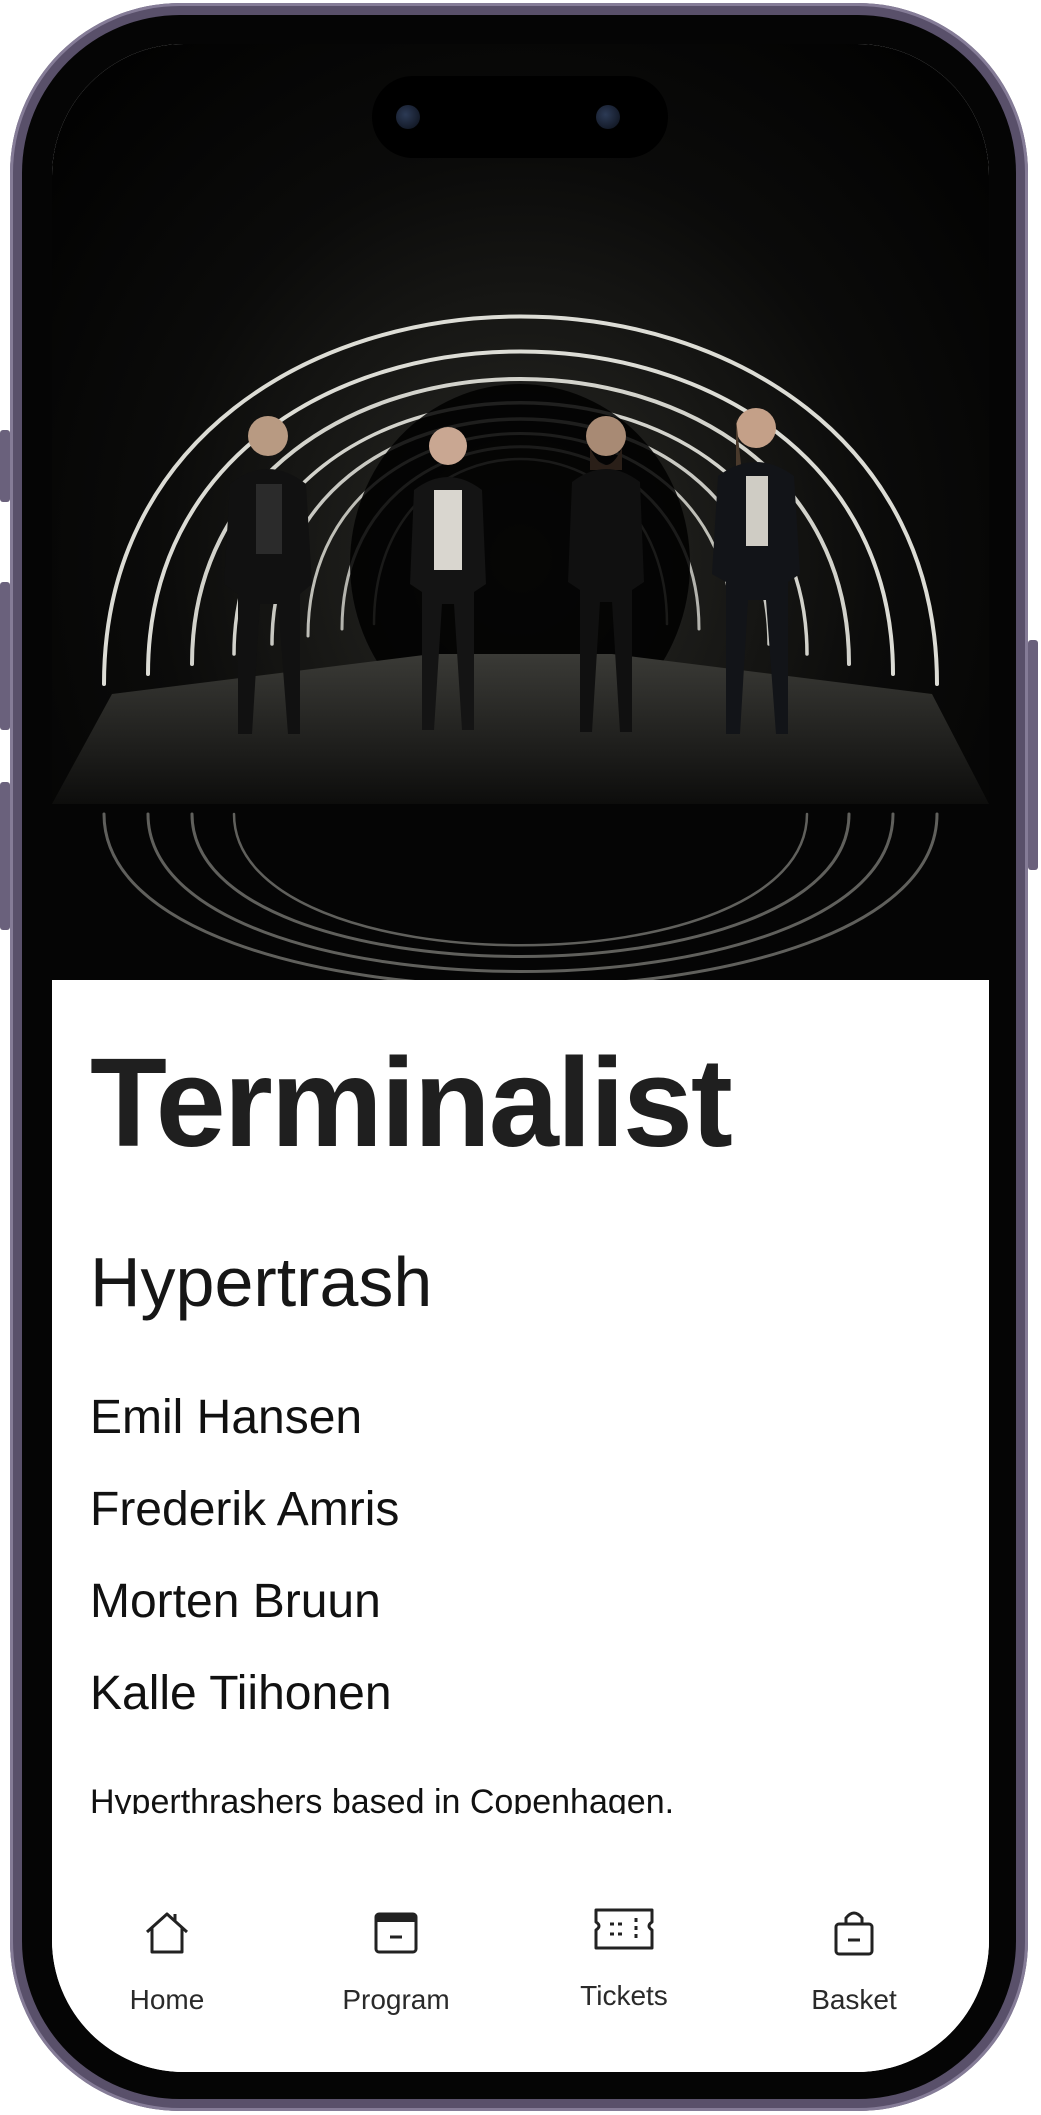  What do you see at coordinates (167, 1999) in the screenshot?
I see `tab-home-label: Home` at bounding box center [167, 1999].